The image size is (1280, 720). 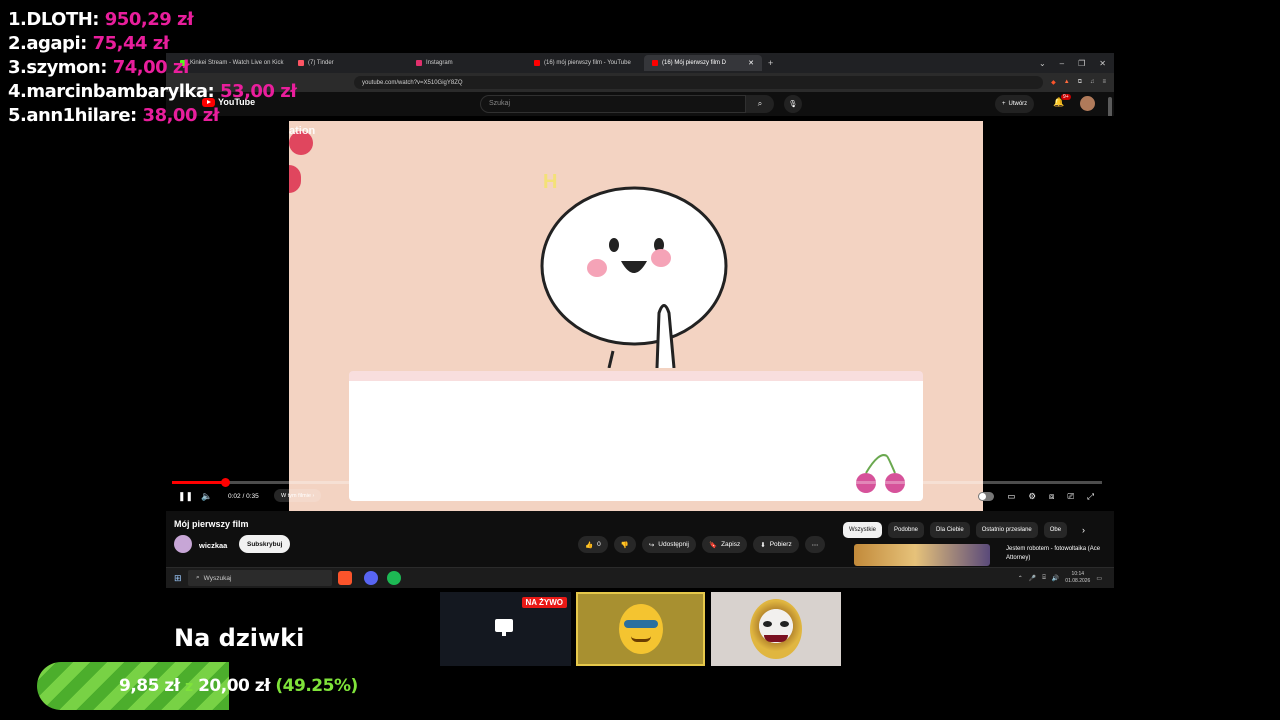 What do you see at coordinates (17, 19) in the screenshot?
I see `leaderboard-rank: 1.` at bounding box center [17, 19].